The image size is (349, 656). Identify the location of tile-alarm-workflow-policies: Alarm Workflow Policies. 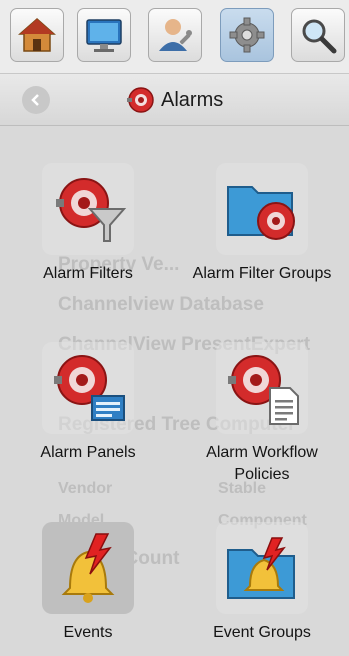
(262, 414).